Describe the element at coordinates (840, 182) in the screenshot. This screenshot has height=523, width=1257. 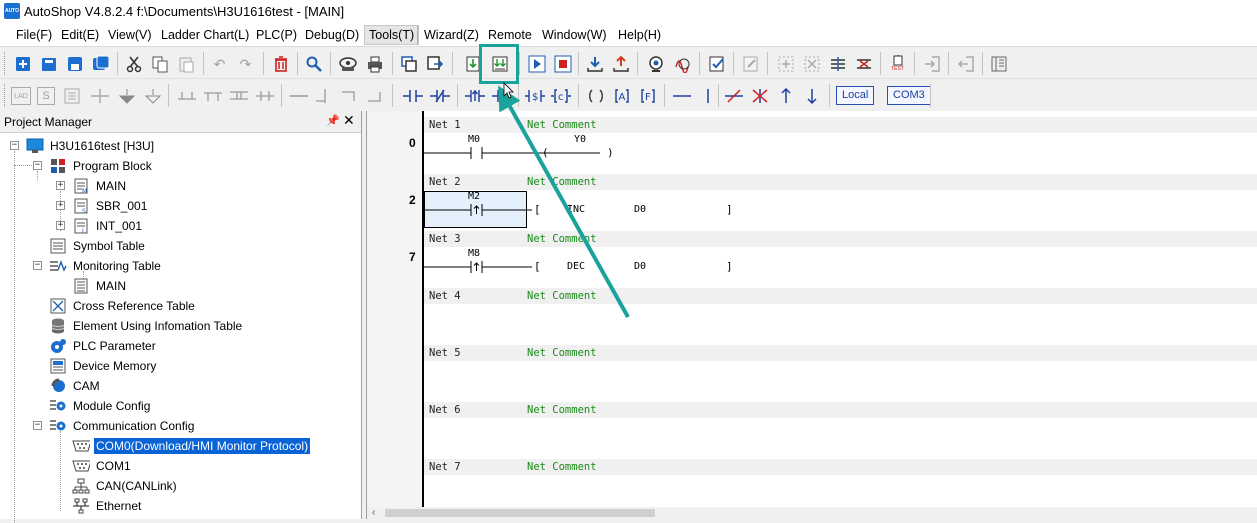
I see `network-header: Net 2 Net Comment` at that location.